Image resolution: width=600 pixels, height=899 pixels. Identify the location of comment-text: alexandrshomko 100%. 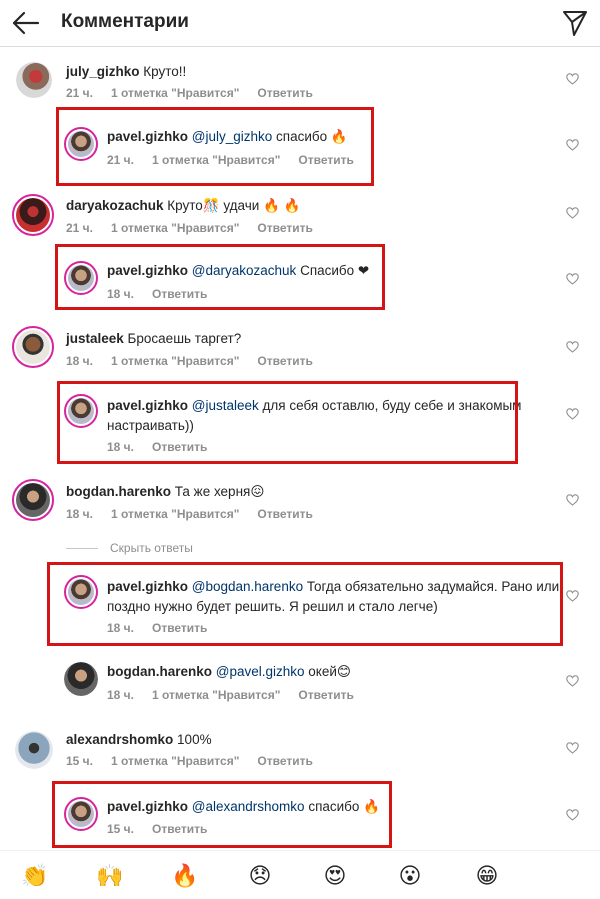
(139, 739).